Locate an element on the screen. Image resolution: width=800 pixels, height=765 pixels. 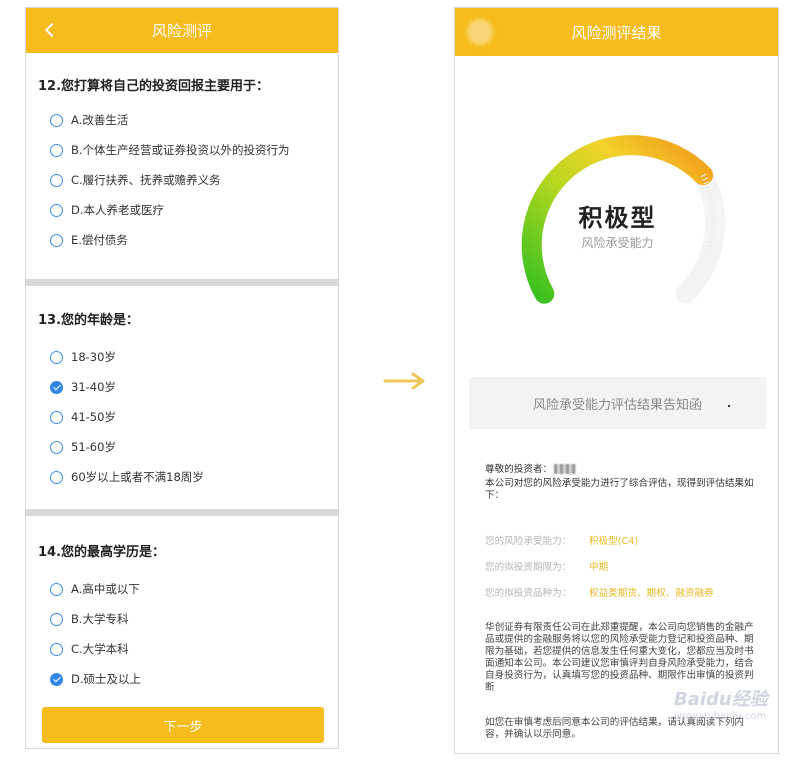
next-step-button: 下一步 is located at coordinates (183, 725).